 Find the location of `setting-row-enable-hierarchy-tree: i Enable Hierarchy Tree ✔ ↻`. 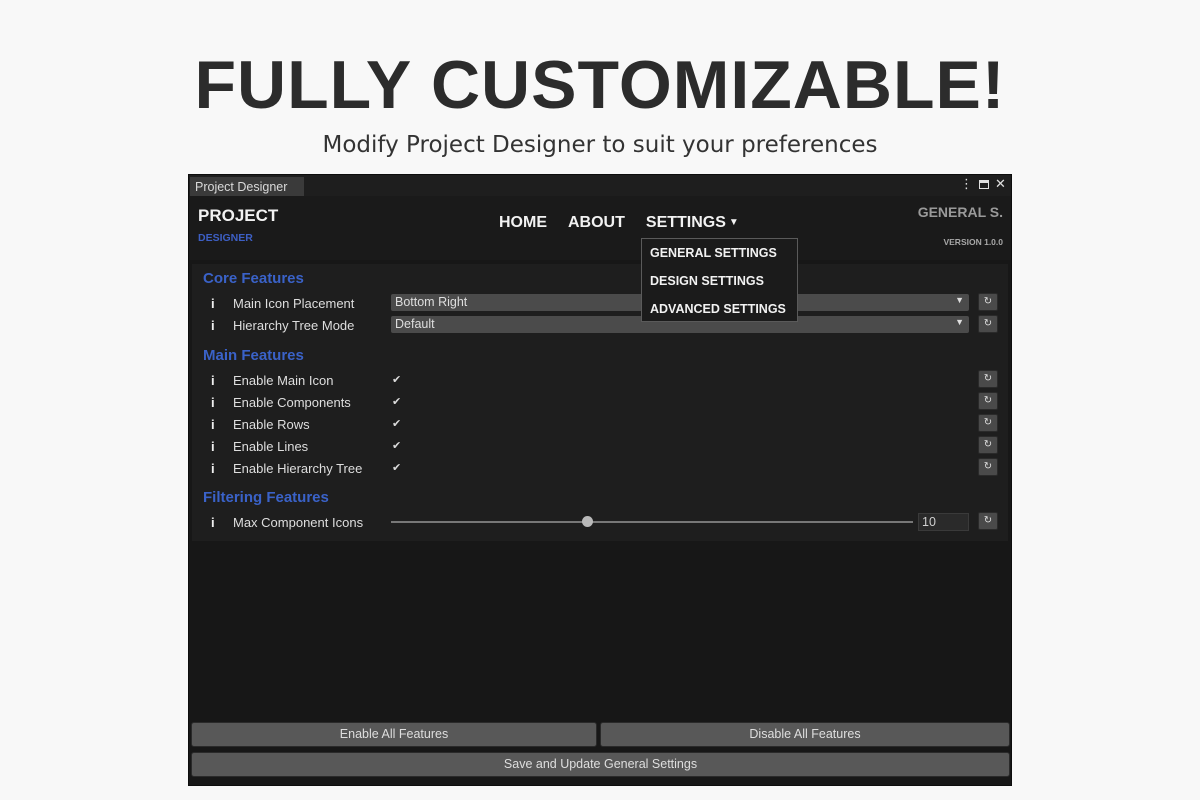

setting-row-enable-hierarchy-tree: i Enable Hierarchy Tree ✔ ↻ is located at coordinates (600, 468).